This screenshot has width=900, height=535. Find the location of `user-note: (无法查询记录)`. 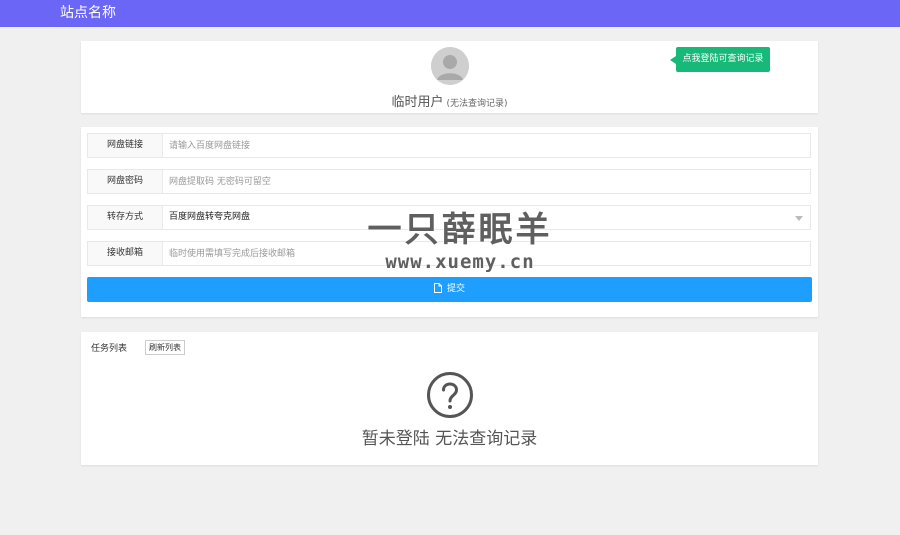

user-note: (无法查询记录) is located at coordinates (477, 104).